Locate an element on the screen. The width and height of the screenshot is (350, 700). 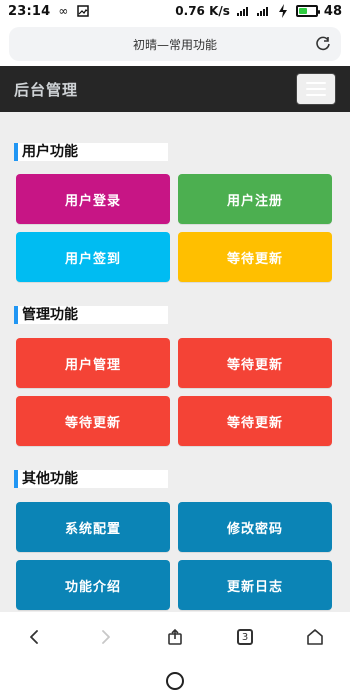
app-header: 后台管理 is located at coordinates (175, 89).